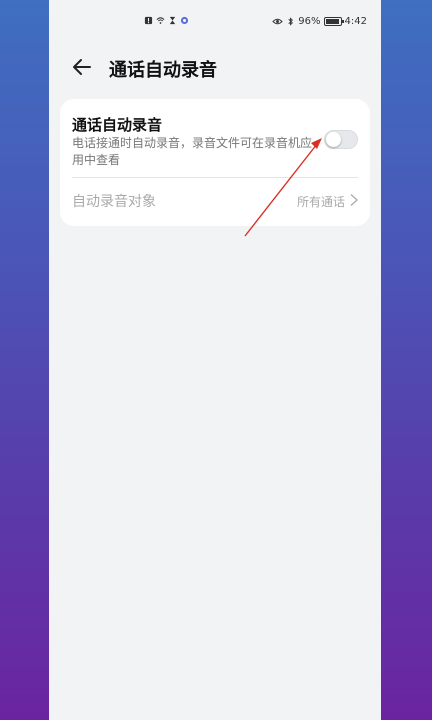 This screenshot has height=720, width=432. Describe the element at coordinates (215, 201) in the screenshot. I see `record-target-row: 自动录音对象 所有通话` at that location.